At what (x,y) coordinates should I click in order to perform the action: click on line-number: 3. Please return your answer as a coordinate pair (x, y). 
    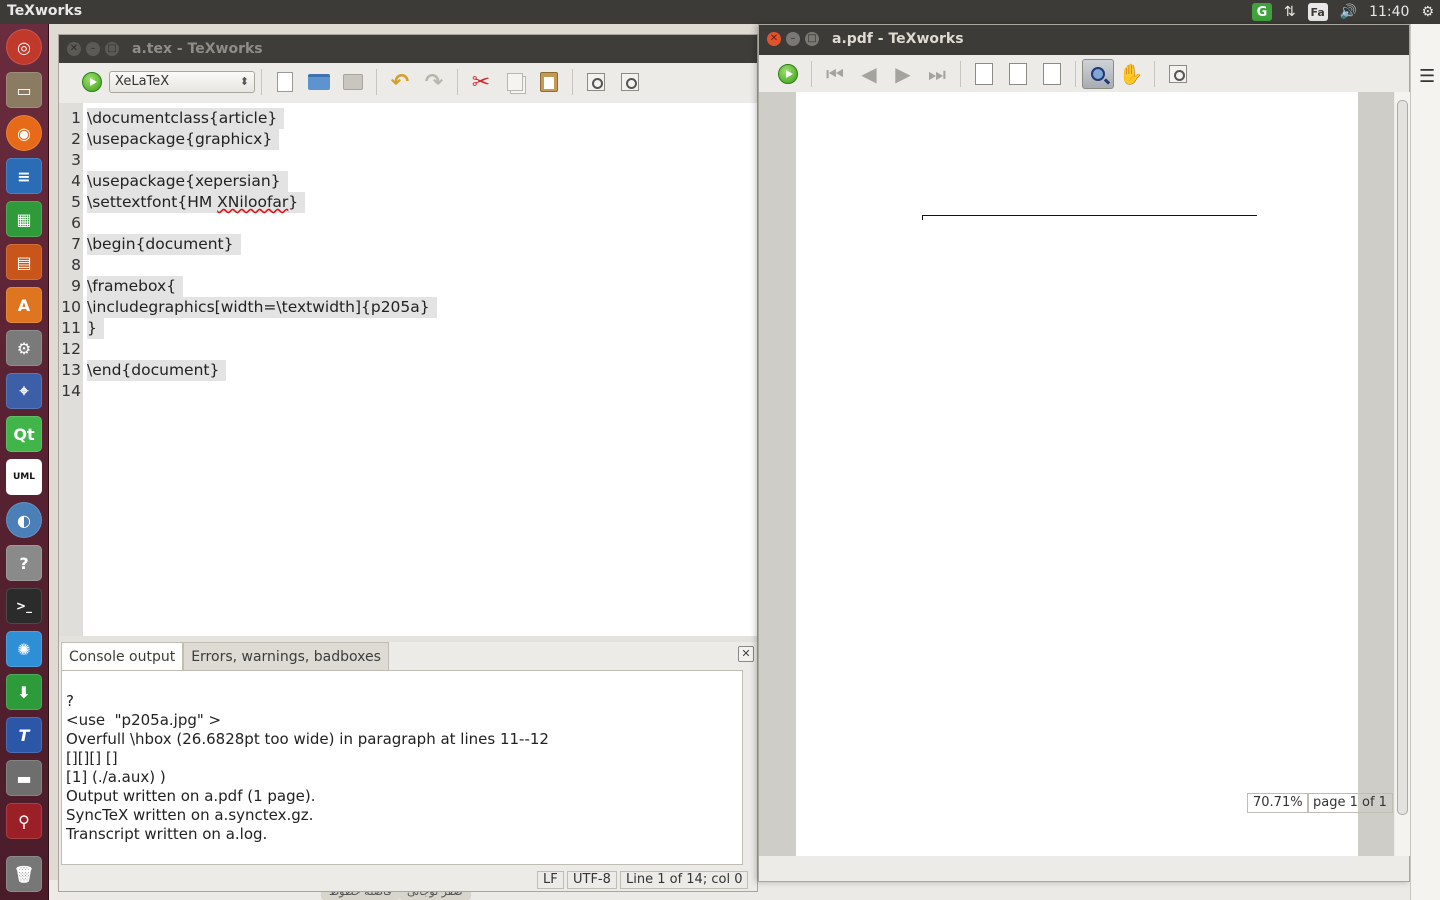
    Looking at the image, I should click on (76, 160).